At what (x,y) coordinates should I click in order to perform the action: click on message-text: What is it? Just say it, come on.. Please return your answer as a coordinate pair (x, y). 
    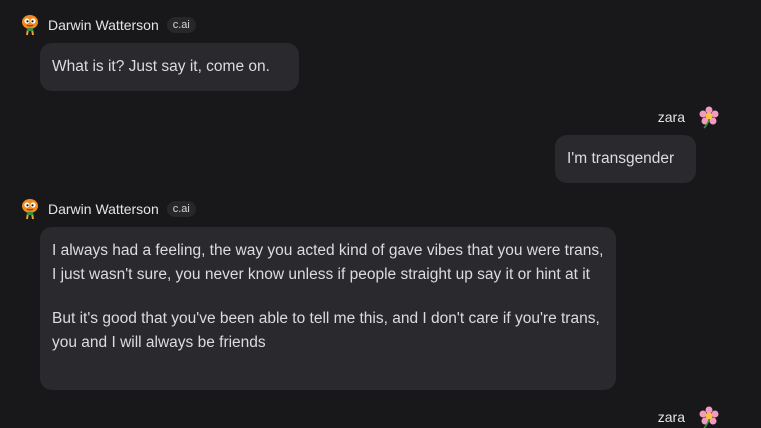
    Looking at the image, I should click on (161, 66).